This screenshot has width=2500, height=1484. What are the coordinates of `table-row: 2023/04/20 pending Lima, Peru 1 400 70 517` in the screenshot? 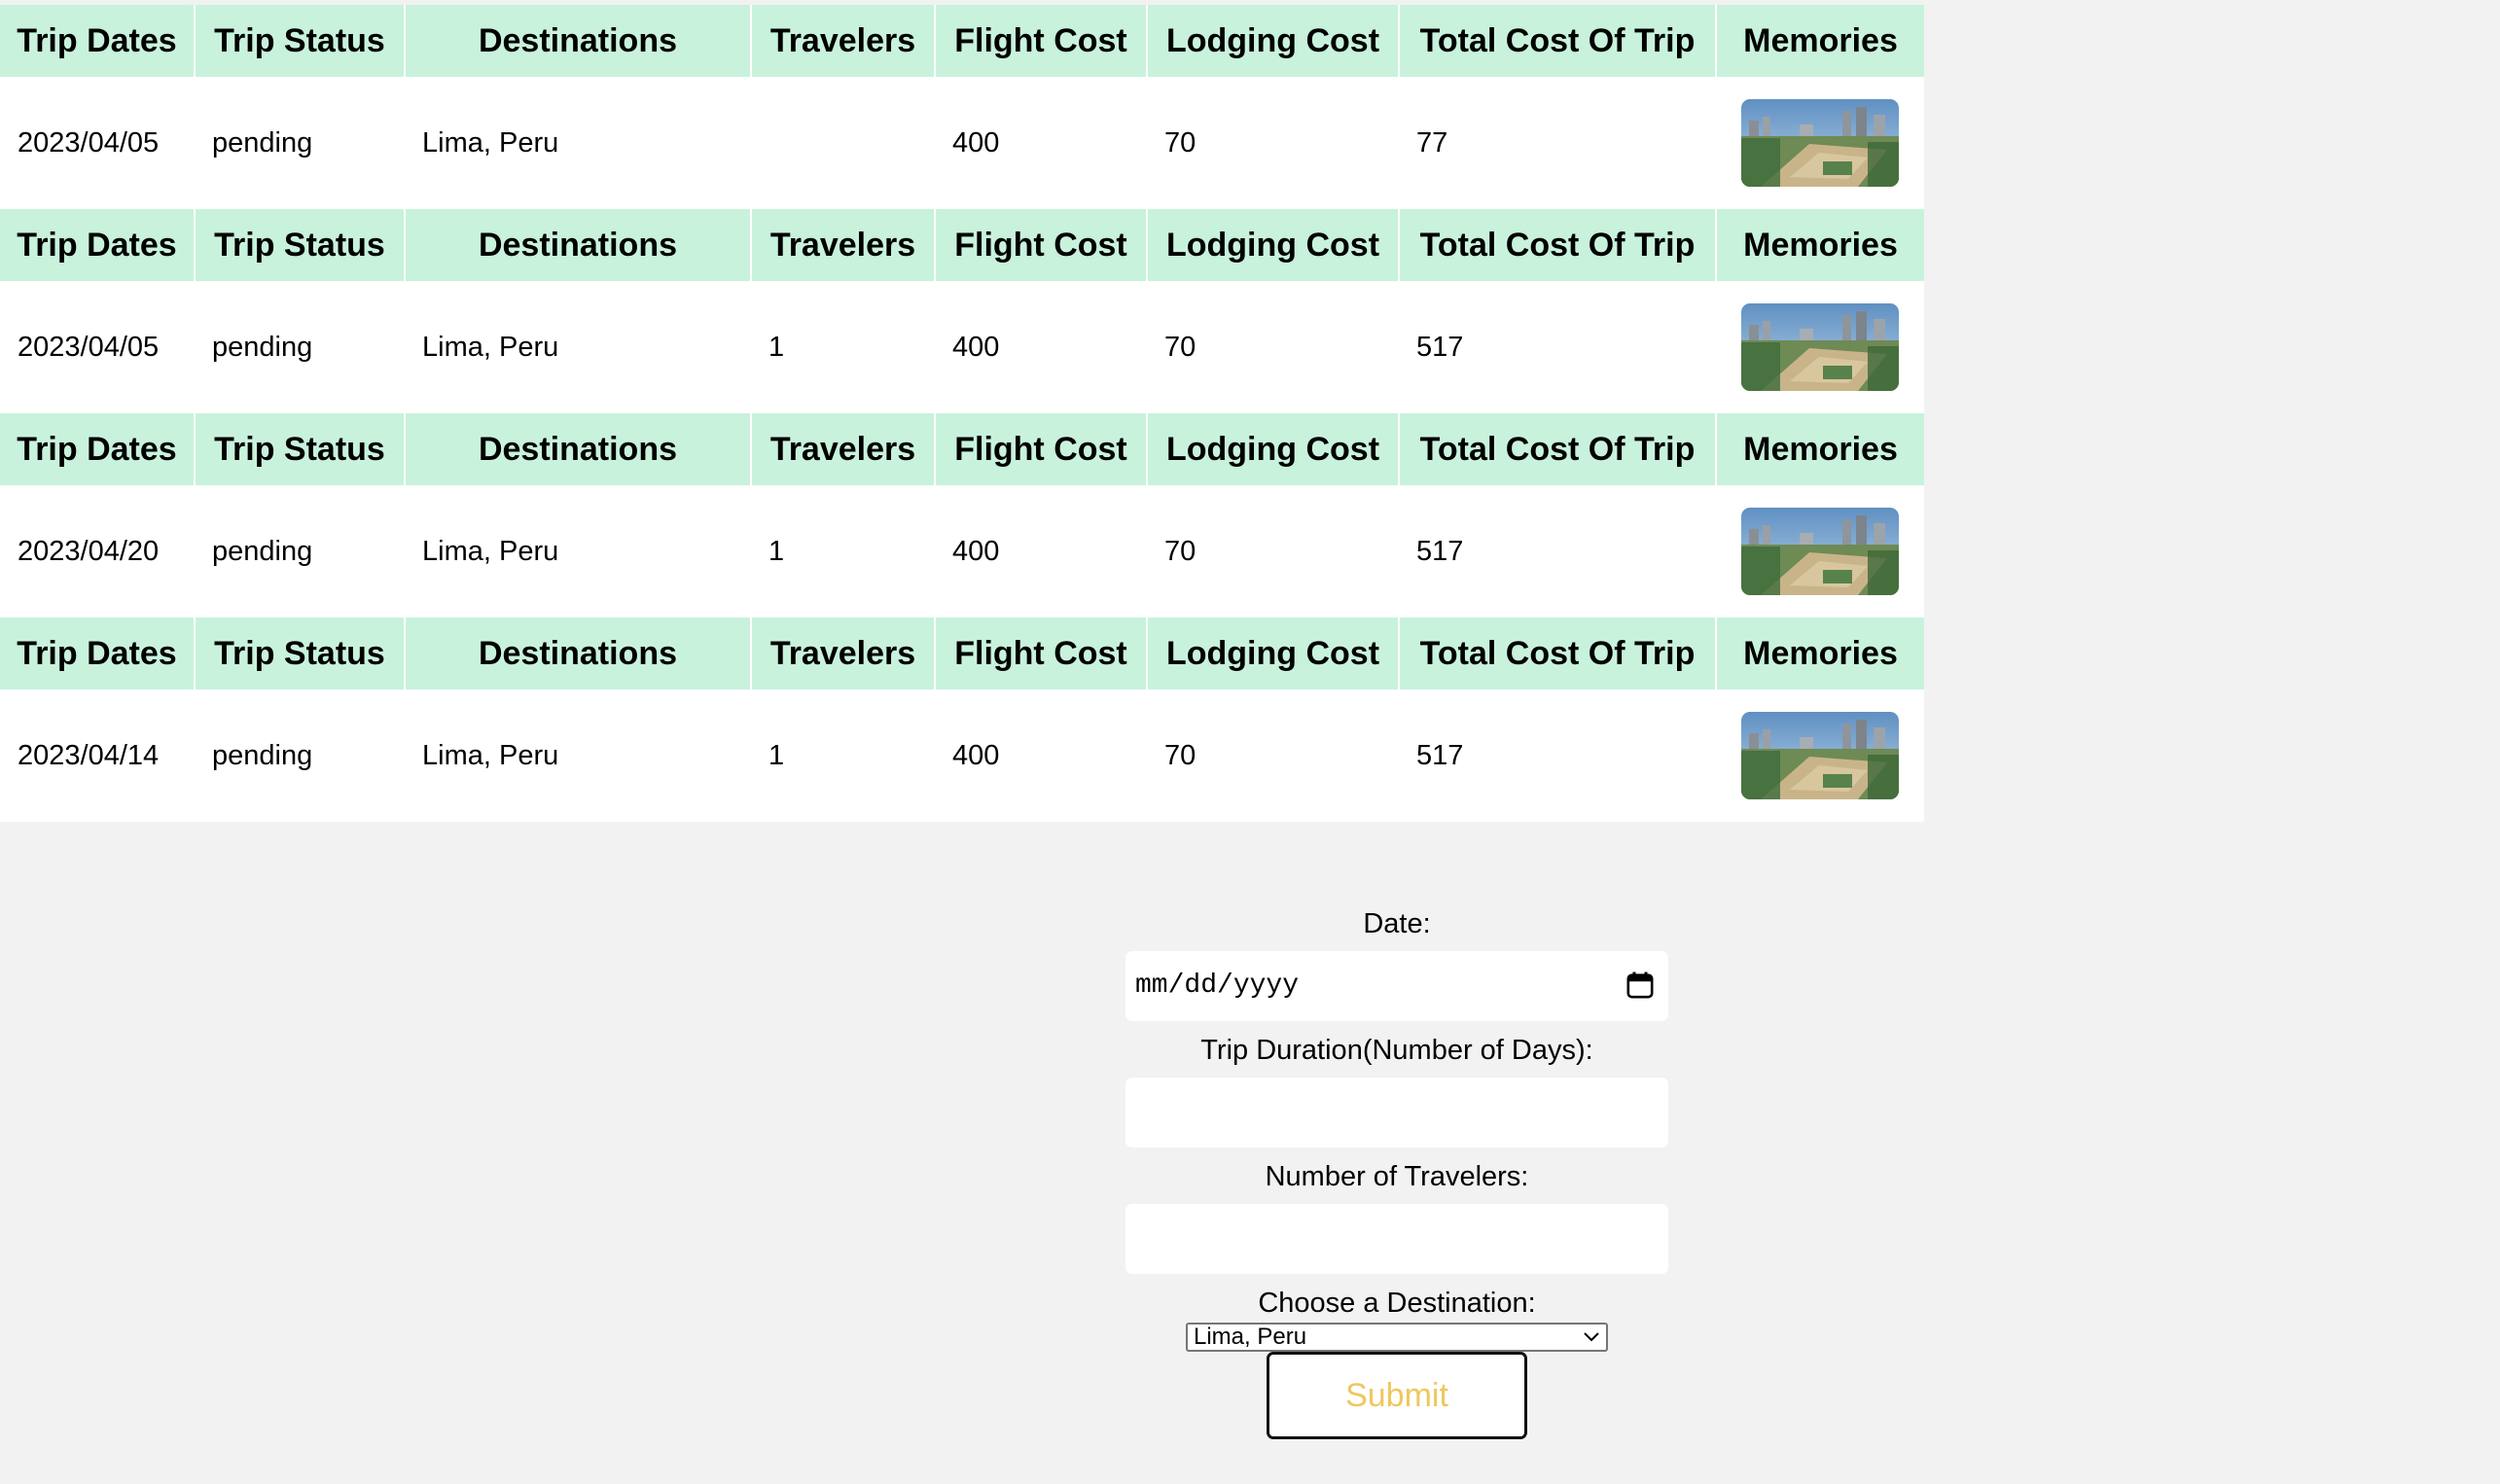 It's located at (962, 551).